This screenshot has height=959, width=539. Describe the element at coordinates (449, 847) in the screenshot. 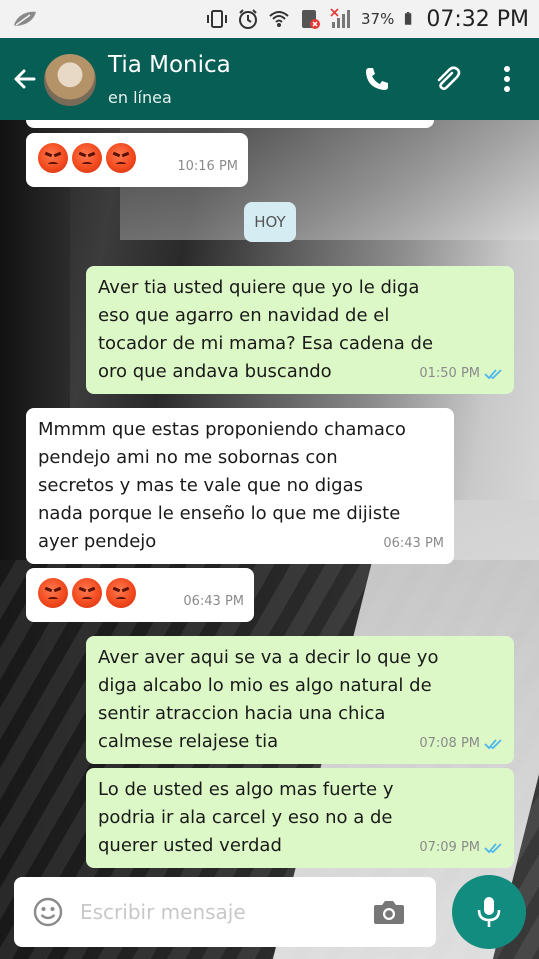

I see `message-time: 07:09 PM` at that location.